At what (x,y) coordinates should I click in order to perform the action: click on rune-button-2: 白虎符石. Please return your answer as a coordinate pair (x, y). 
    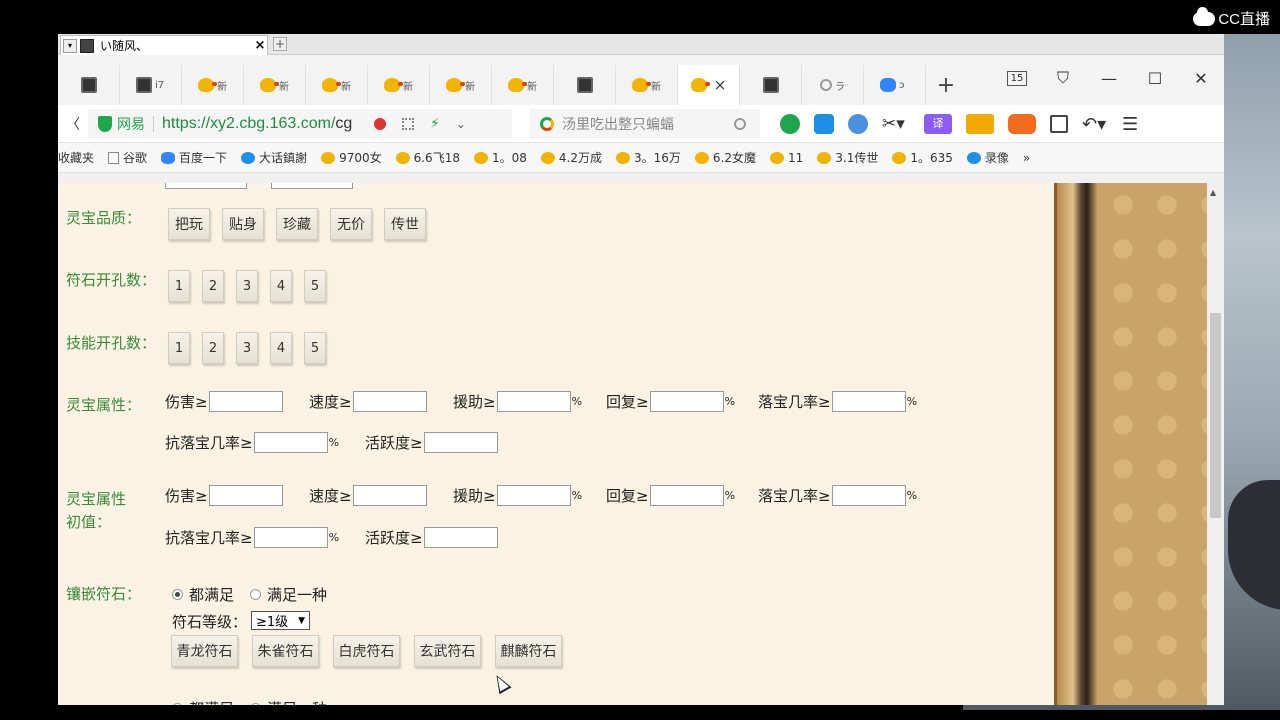
    Looking at the image, I should click on (366, 651).